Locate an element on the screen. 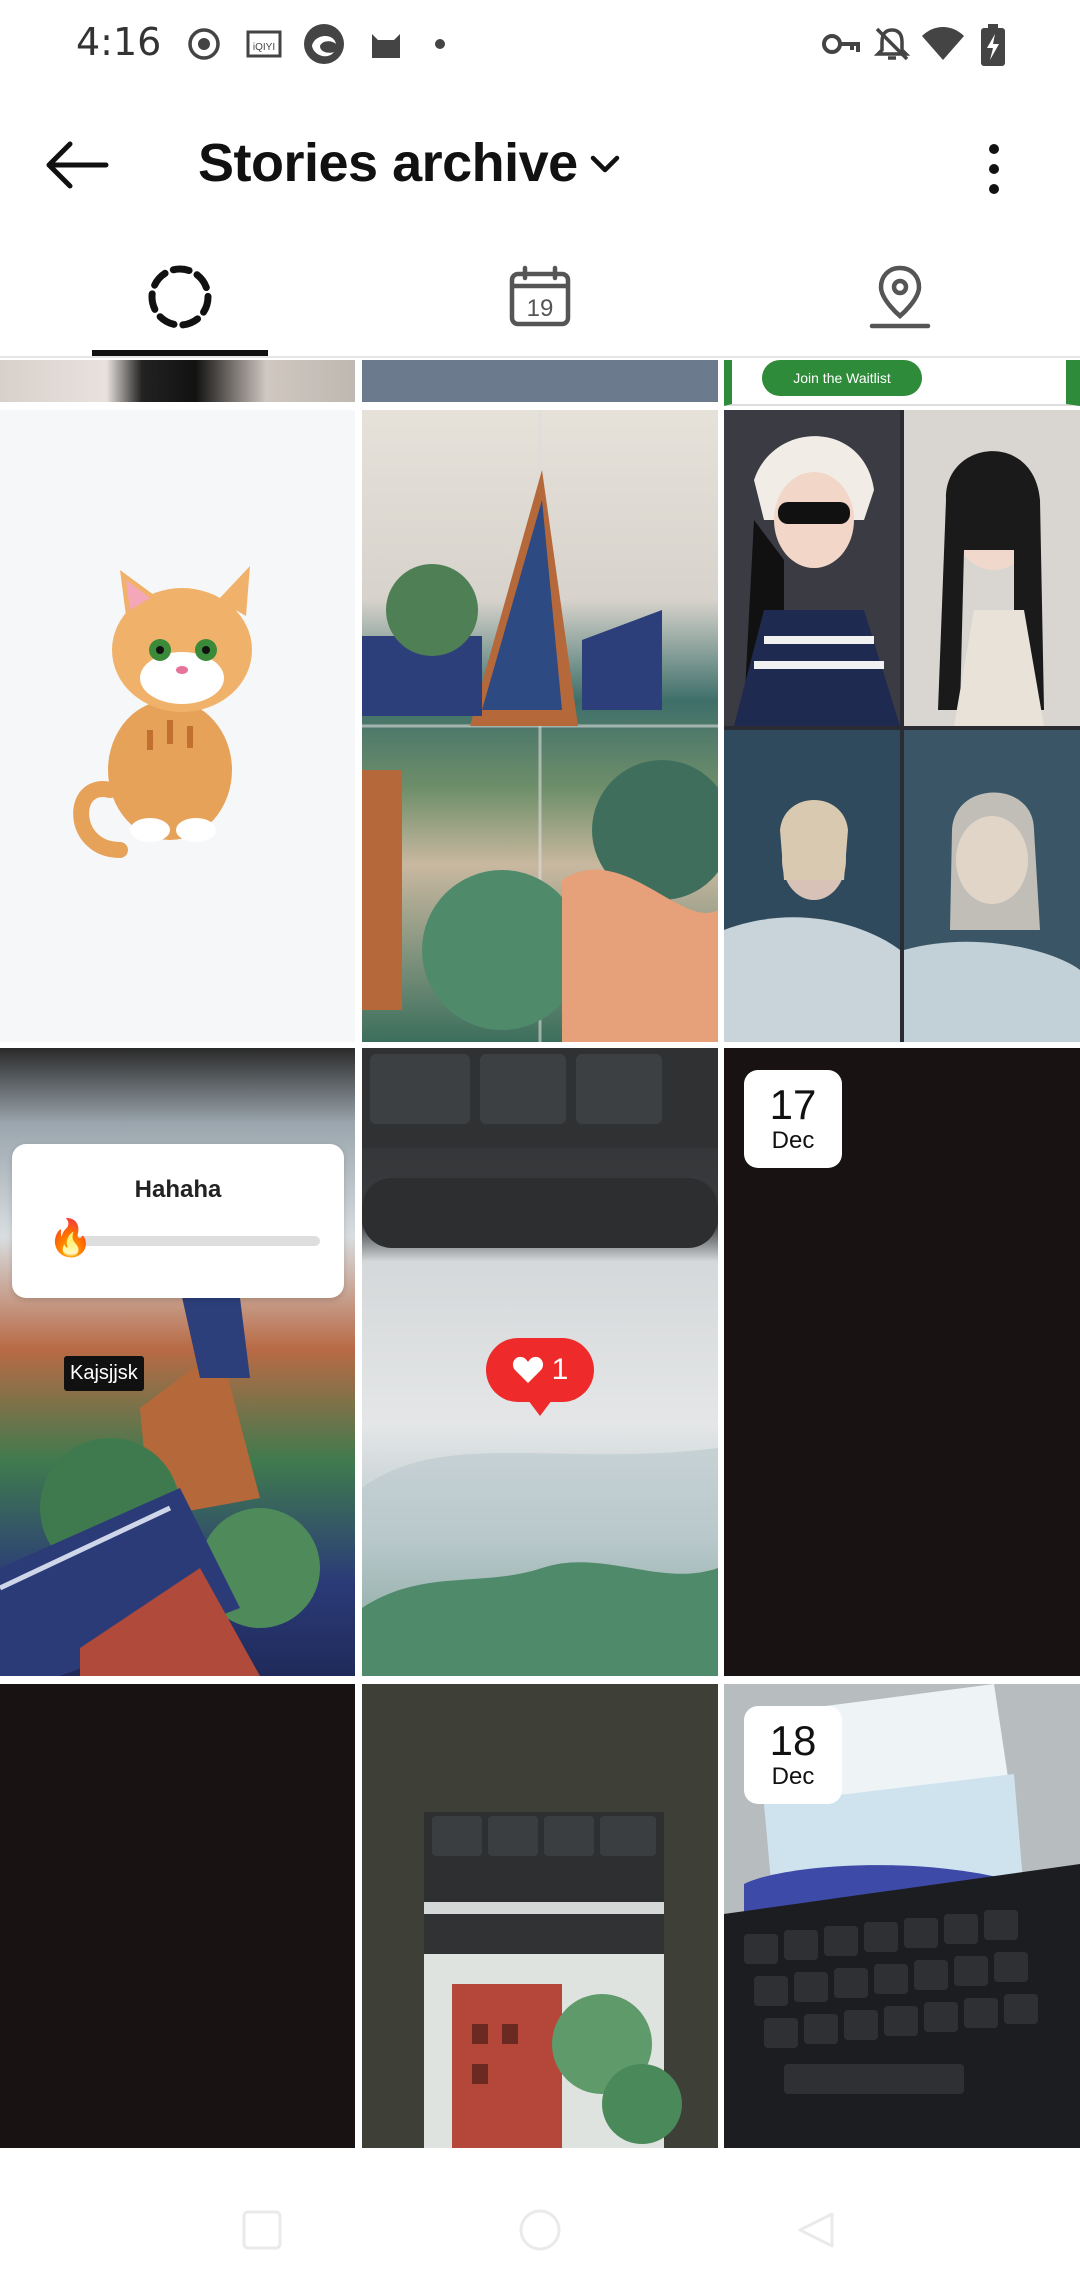 The height and width of the screenshot is (2280, 1080). photo-collage-image is located at coordinates (902, 726).